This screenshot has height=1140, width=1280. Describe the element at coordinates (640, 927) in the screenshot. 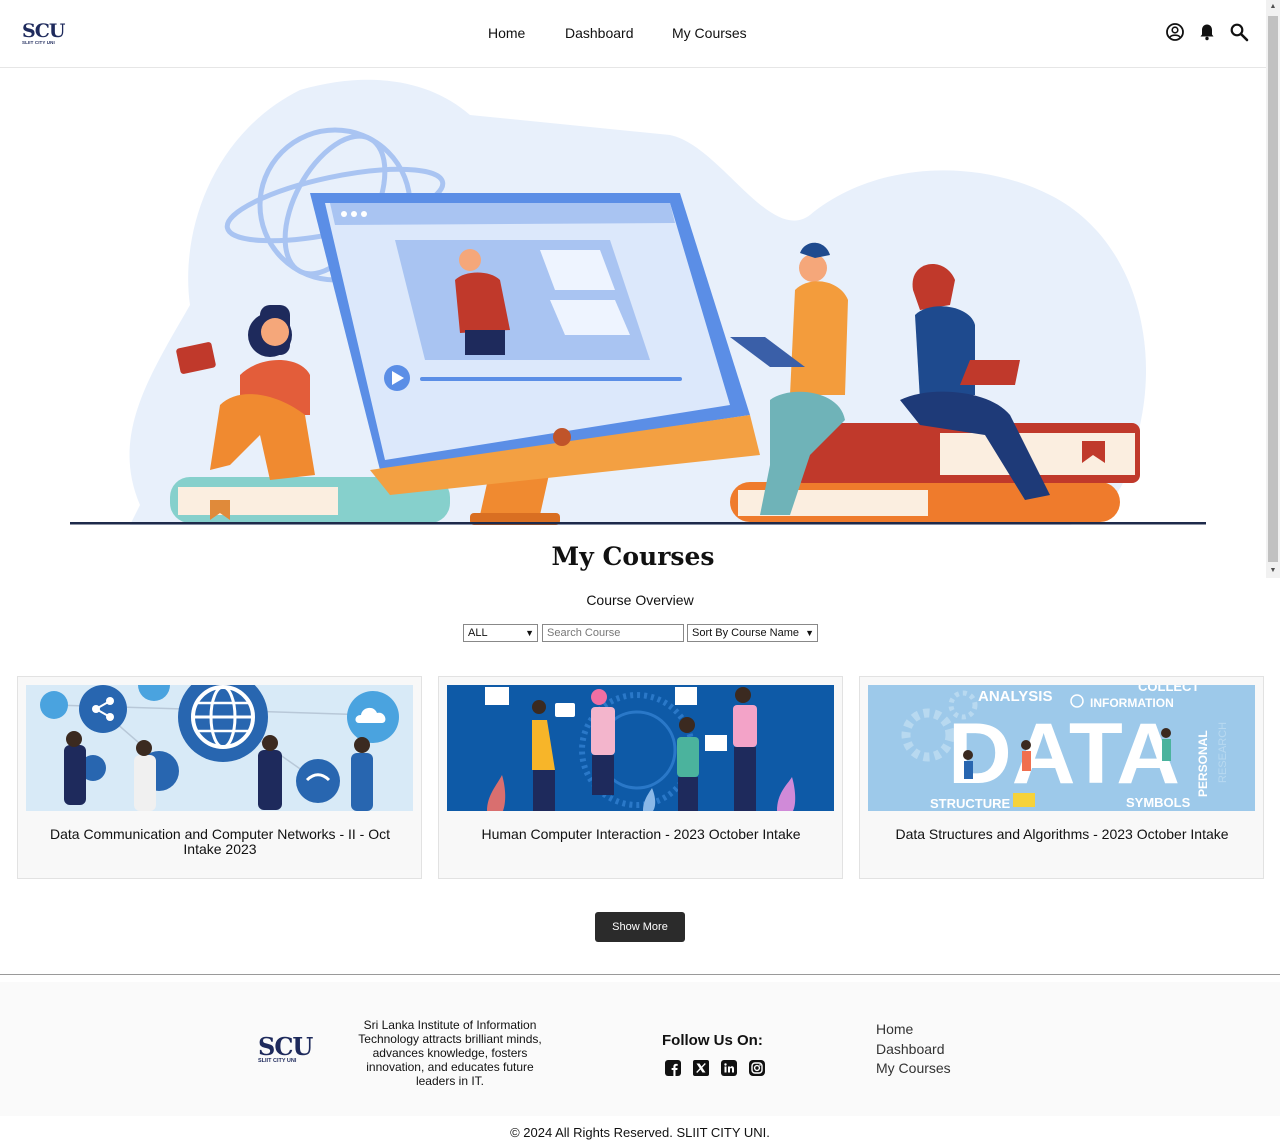

I see `show-more-button: Show More` at that location.